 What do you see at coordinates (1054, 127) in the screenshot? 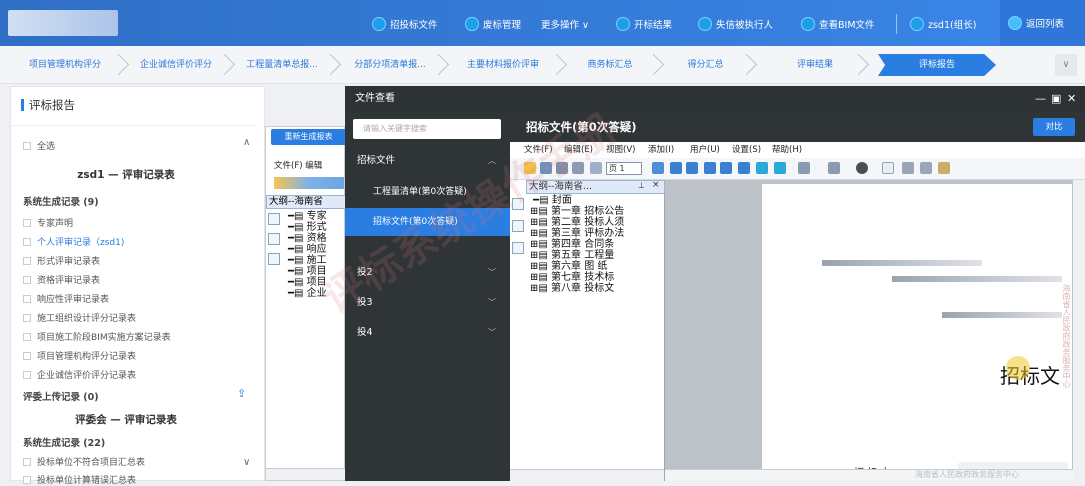
I see `compare-button: 对比` at bounding box center [1054, 127].